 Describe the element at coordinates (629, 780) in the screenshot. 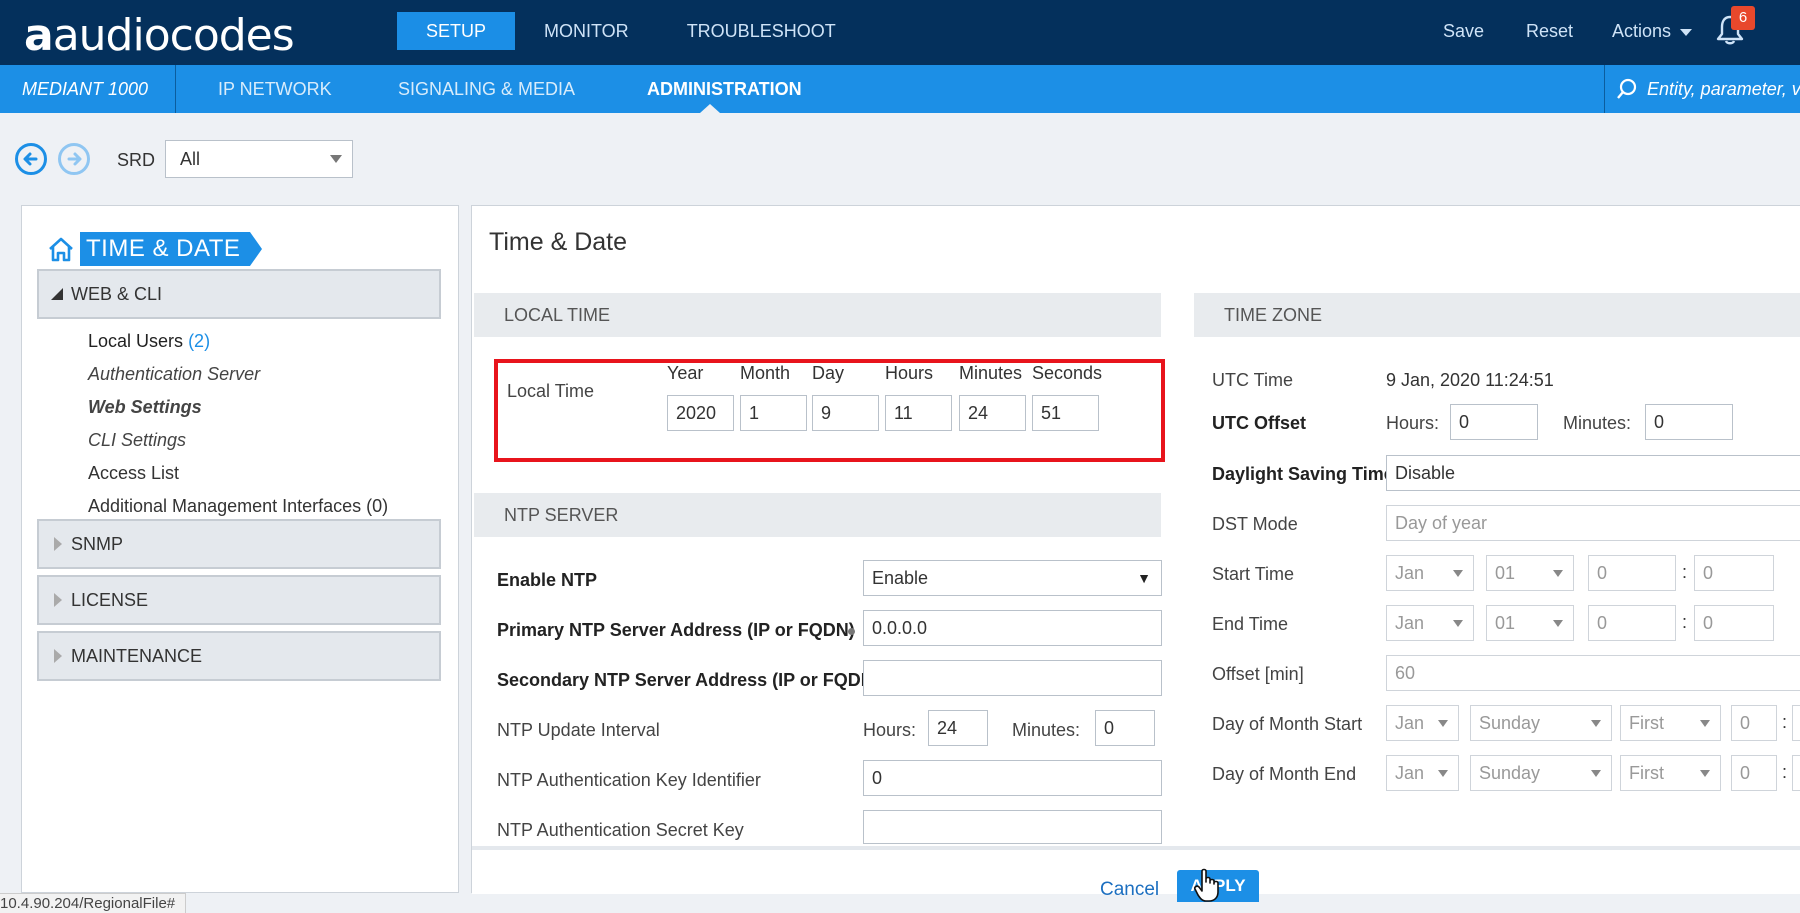

I see `ntp-key-id-label: NTP Authentication Key Identifier` at that location.